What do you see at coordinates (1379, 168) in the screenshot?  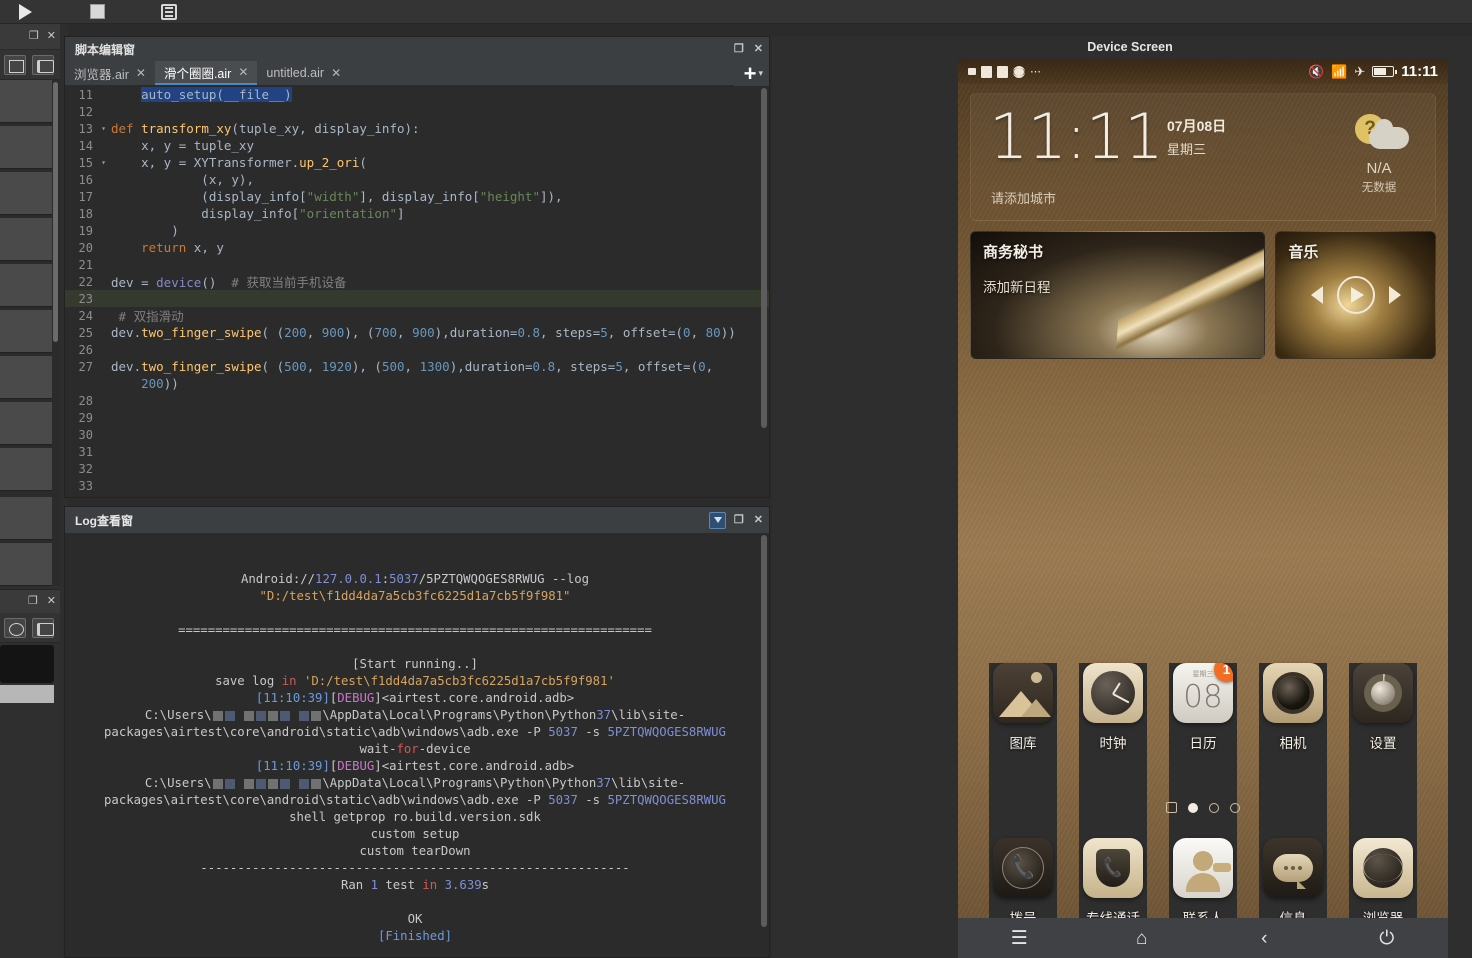 I see `weather-value: N/A` at bounding box center [1379, 168].